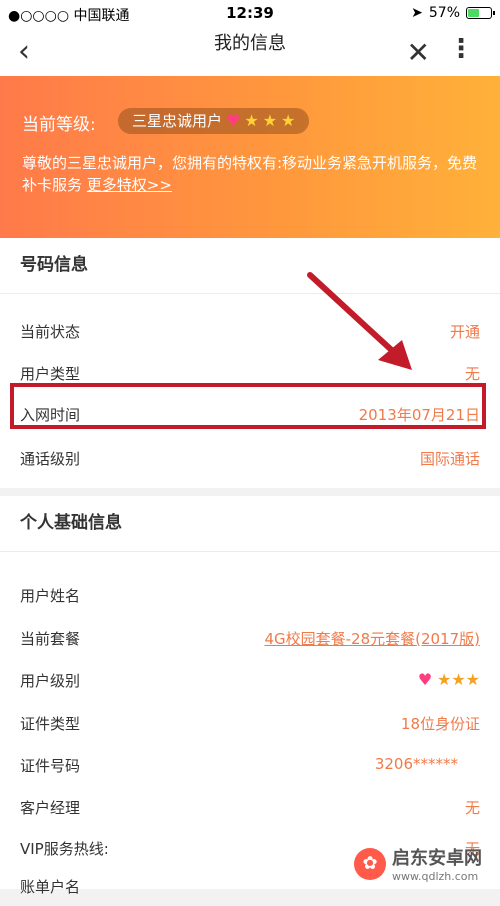  I want to click on watermark-url: www.qdlzh.com, so click(435, 876).